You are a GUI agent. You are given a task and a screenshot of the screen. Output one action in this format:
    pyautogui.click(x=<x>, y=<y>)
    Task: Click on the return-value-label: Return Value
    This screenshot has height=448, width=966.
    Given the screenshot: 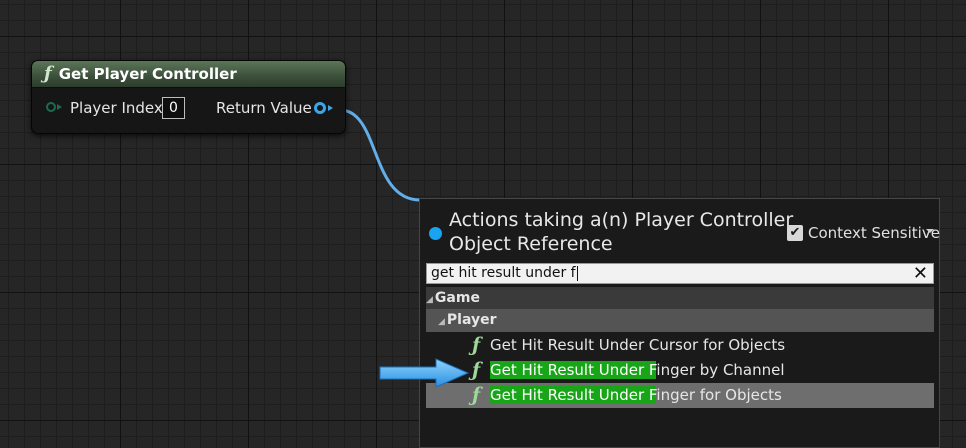 What is the action you would take?
    pyautogui.click(x=264, y=108)
    